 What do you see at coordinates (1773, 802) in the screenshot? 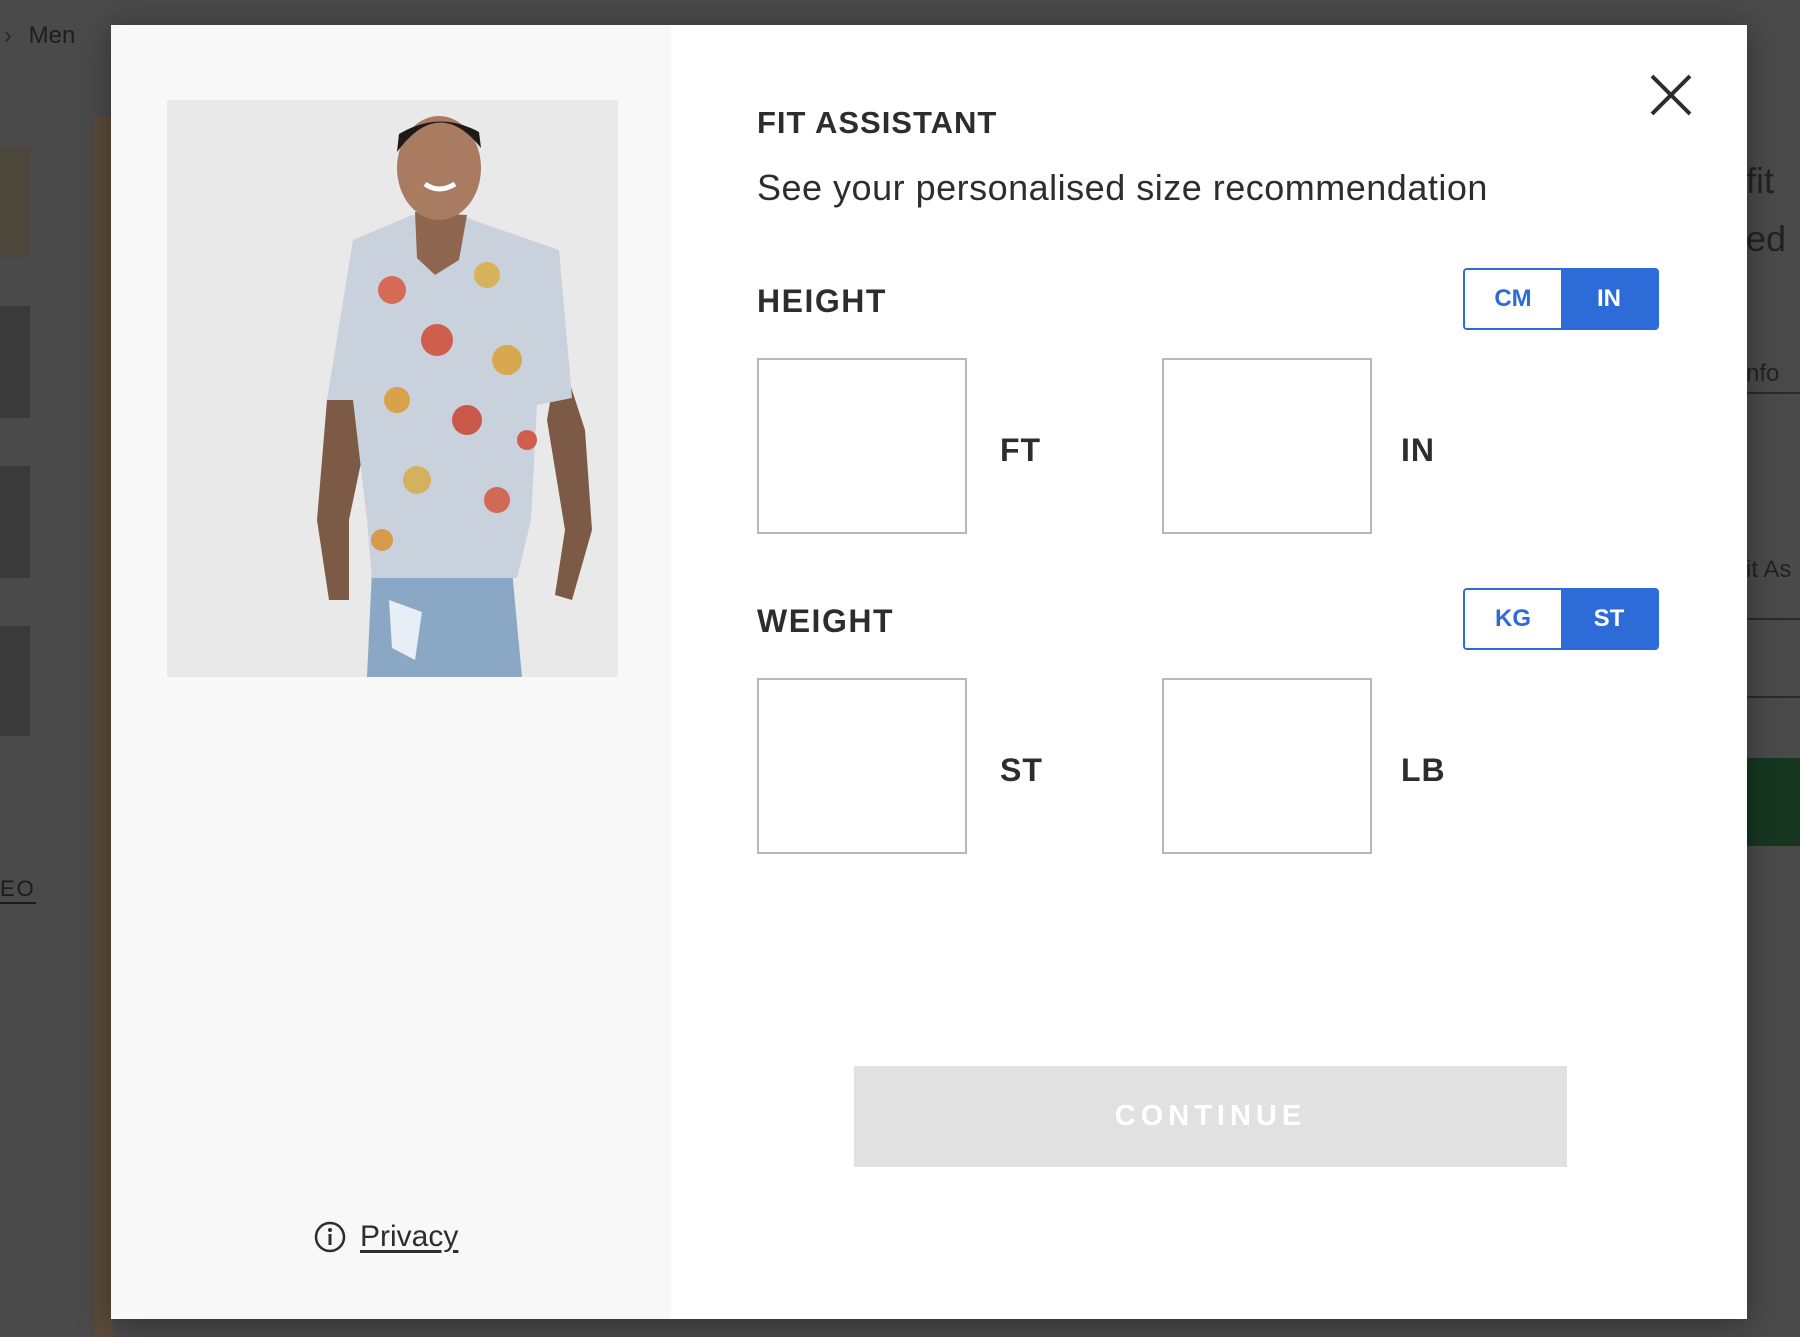
I see `add-to-bag-button` at bounding box center [1773, 802].